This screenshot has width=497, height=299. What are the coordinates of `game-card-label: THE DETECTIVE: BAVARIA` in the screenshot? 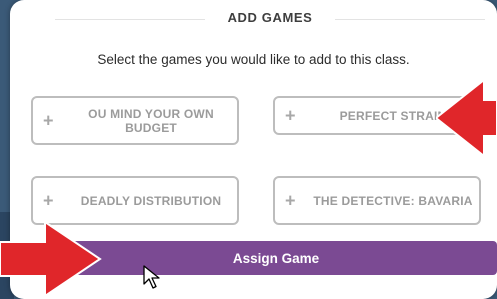 It's located at (393, 200).